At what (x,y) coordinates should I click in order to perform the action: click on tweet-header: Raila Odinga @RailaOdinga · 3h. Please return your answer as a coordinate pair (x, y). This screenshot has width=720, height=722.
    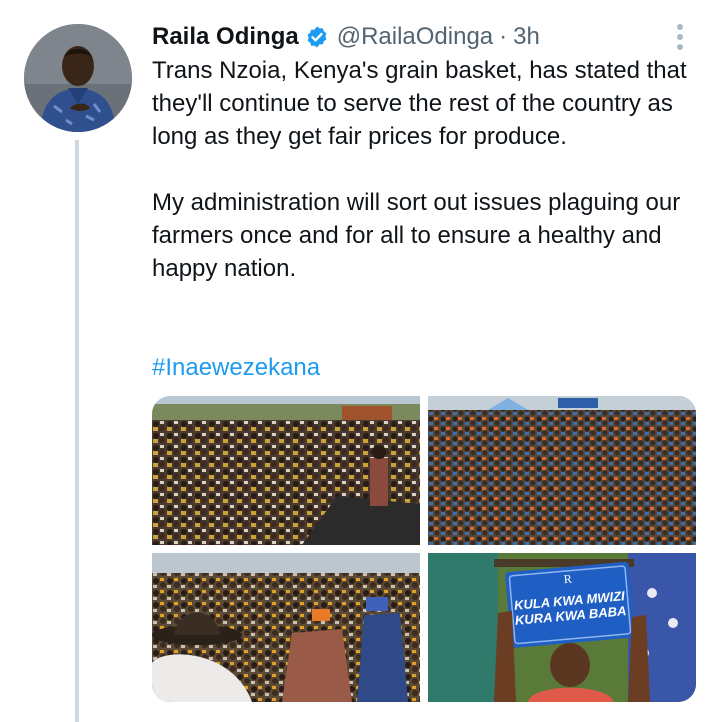
    Looking at the image, I should click on (346, 37).